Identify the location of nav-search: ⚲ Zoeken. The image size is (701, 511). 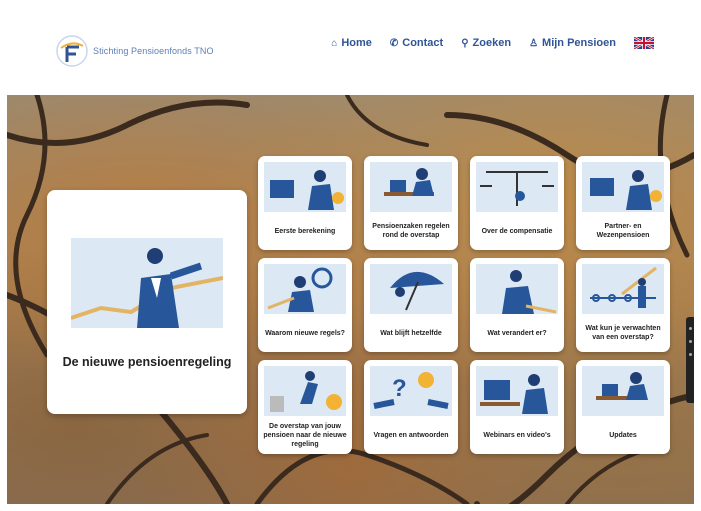
(486, 43).